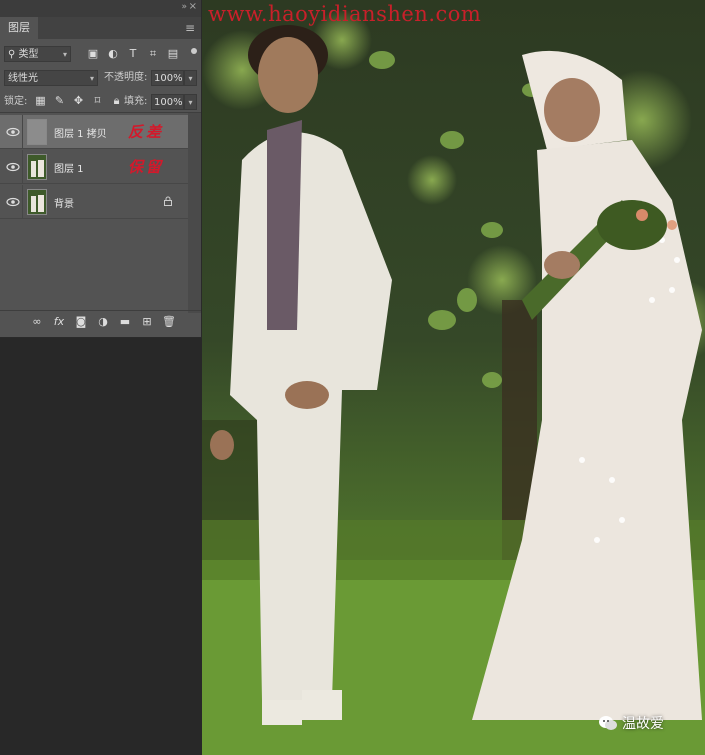 This screenshot has height=755, width=705. I want to click on wechat-label: 温故爱, so click(643, 724).